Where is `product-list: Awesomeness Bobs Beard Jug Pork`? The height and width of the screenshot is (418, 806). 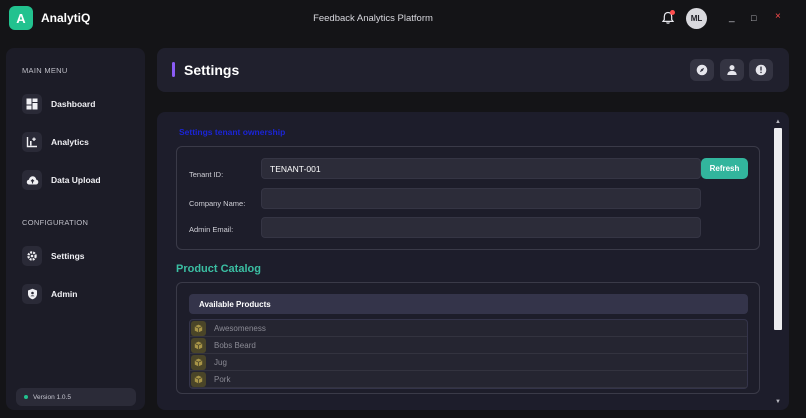
product-list: Awesomeness Bobs Beard Jug Pork is located at coordinates (468, 354).